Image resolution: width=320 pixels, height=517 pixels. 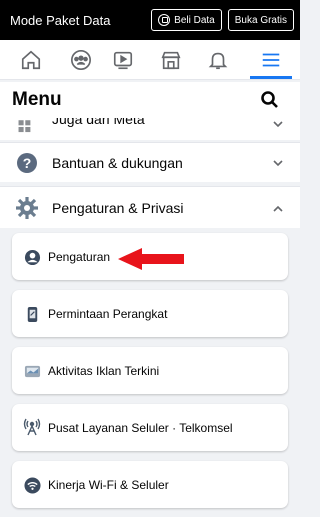 I want to click on menu-row-meta: Juga dari Meta, so click(x=150, y=129).